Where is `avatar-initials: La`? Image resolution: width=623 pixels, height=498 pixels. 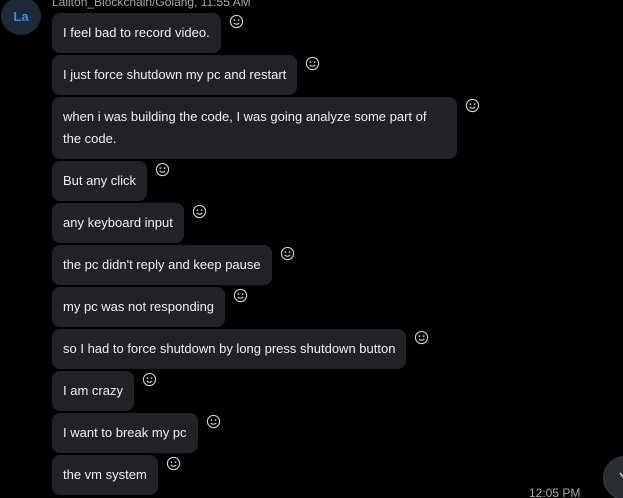
avatar-initials: La is located at coordinates (21, 16).